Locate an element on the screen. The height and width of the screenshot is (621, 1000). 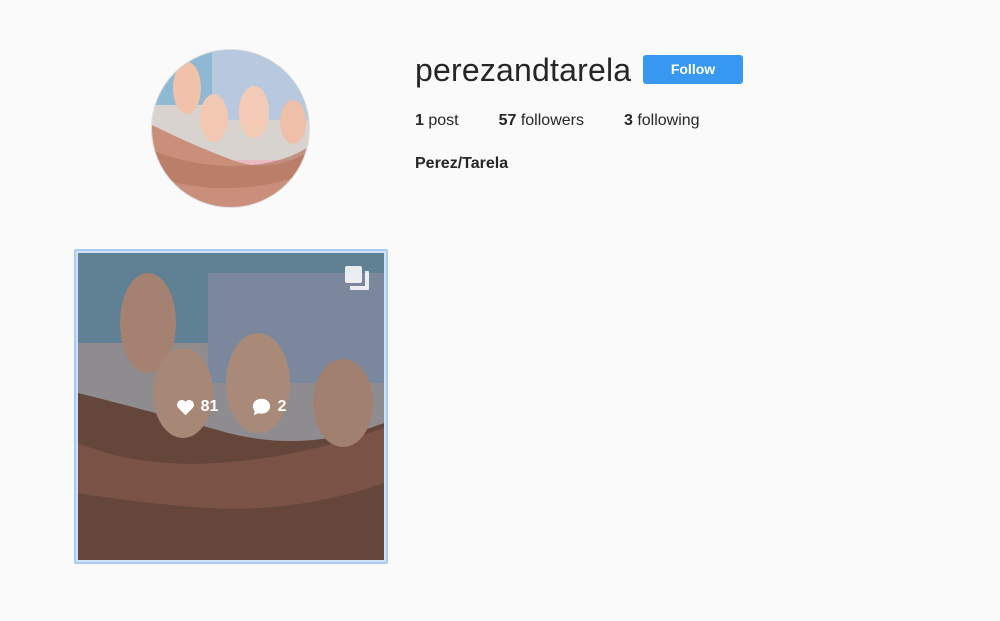
follow-button: Follow is located at coordinates (693, 69).